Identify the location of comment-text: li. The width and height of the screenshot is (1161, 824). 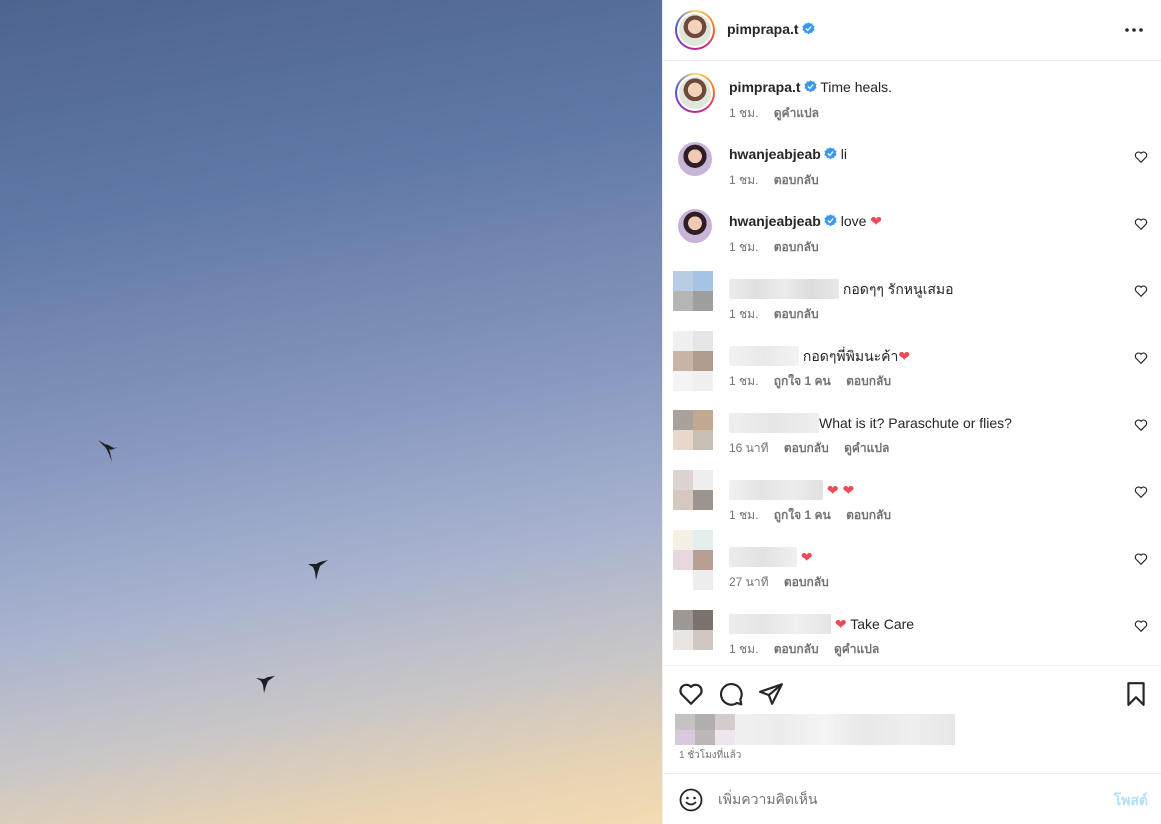
(843, 154).